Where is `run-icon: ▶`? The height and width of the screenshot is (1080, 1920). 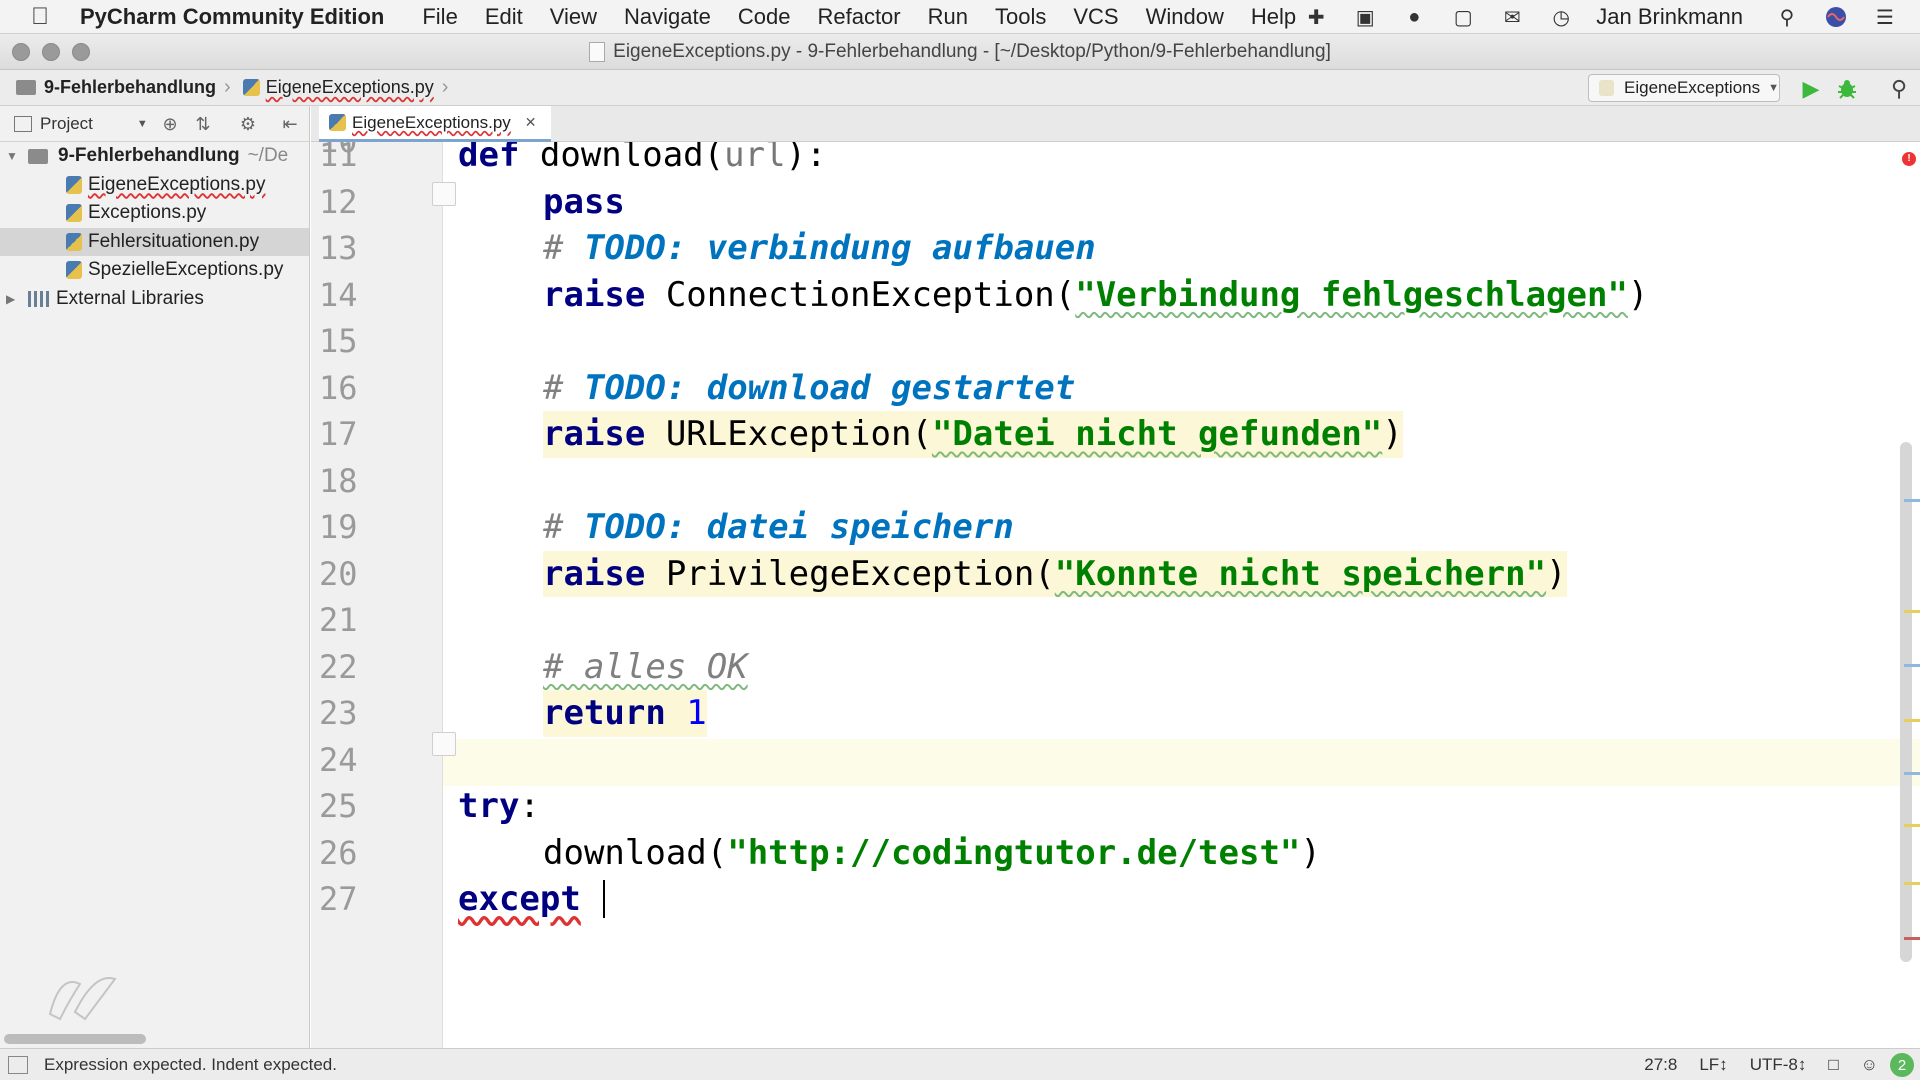
run-icon: ▶ is located at coordinates (1811, 89).